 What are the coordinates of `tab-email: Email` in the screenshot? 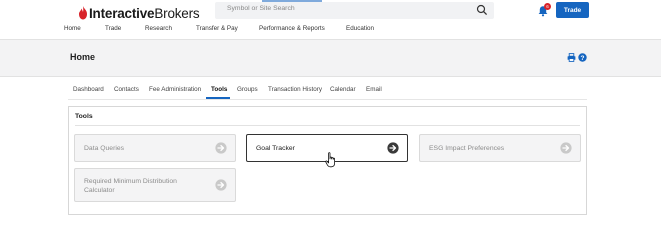 It's located at (374, 89).